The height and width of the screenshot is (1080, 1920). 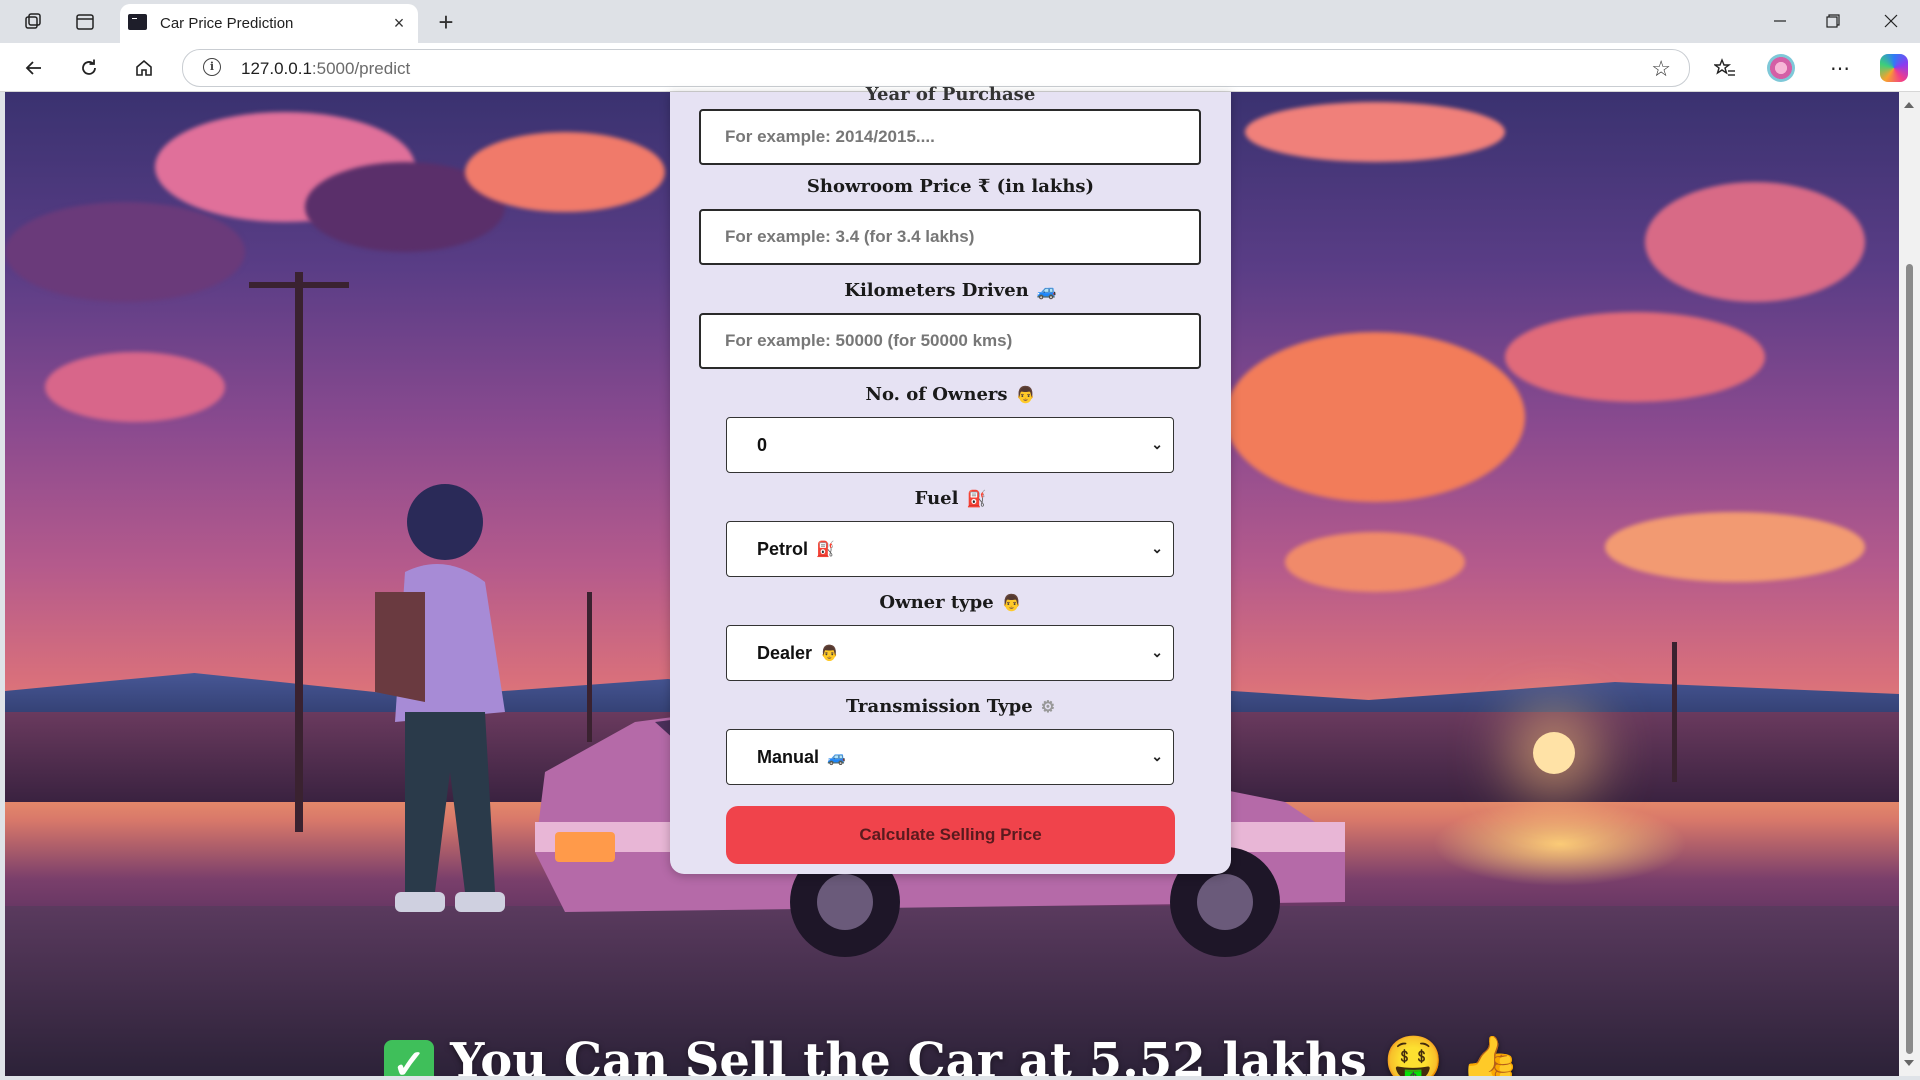 I want to click on km-driven-input: For example: 50000 (for 50000 kms), so click(x=950, y=341).